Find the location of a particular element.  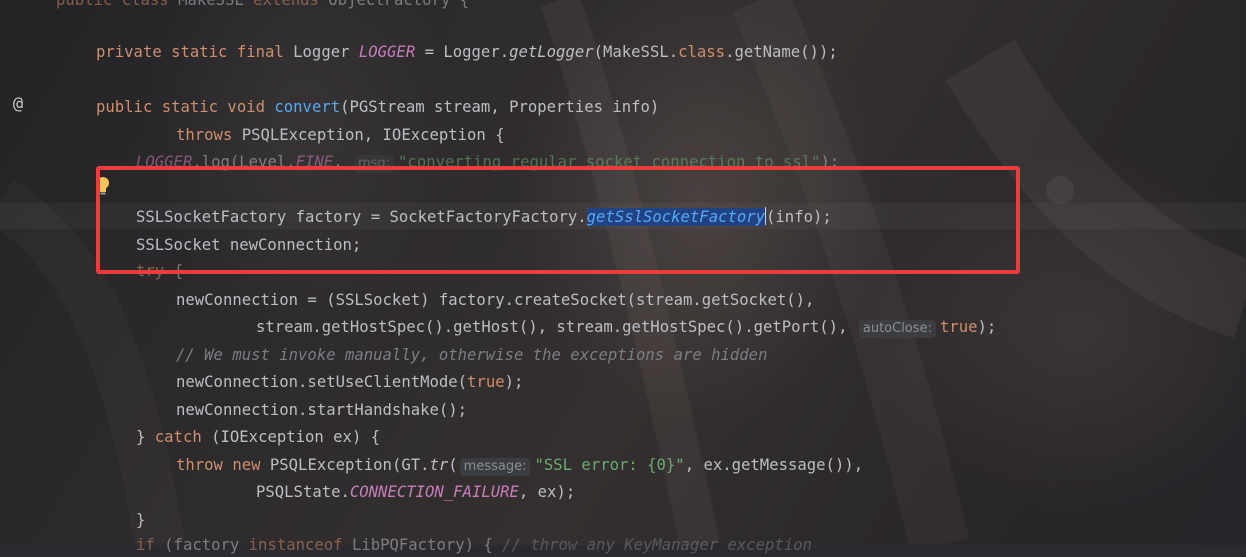

code-line: newConnection.setUseClientMode(true); is located at coordinates (349, 382).